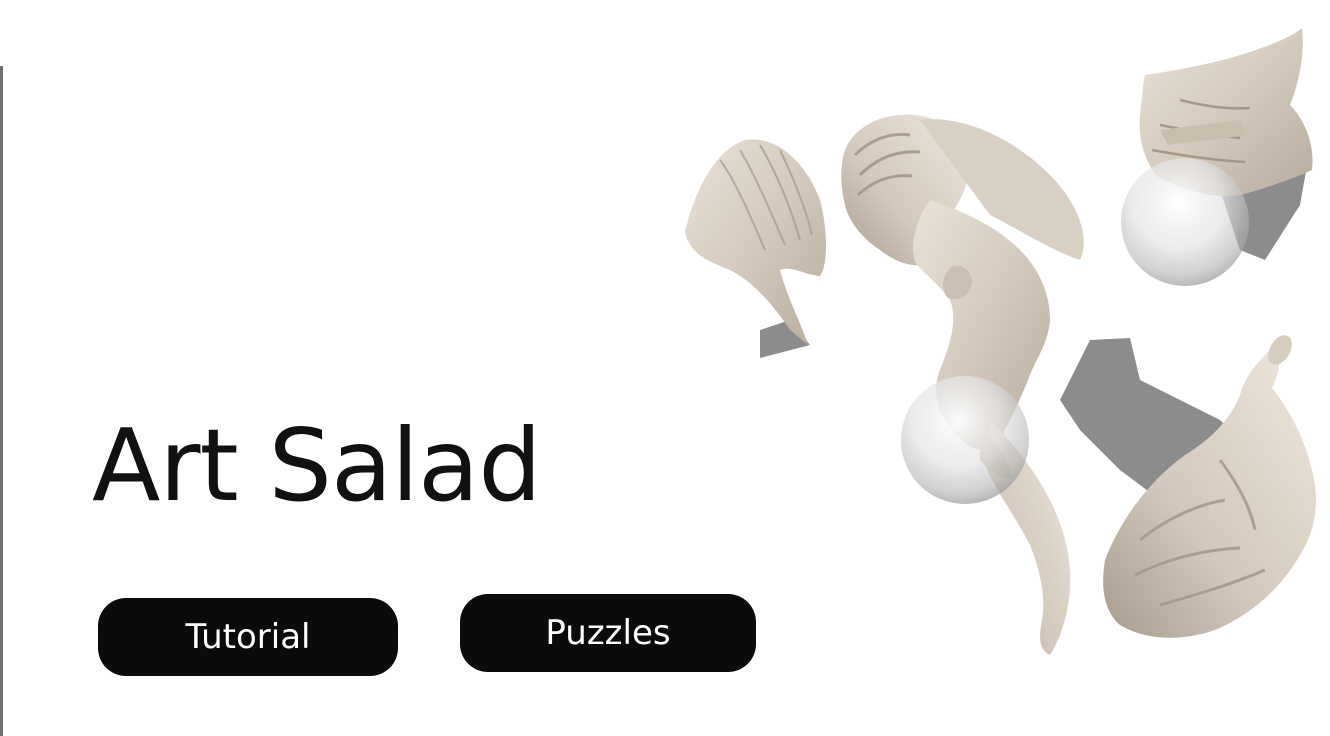 This screenshot has height=736, width=1330. I want to click on wing-fragment-icon, so click(755, 242).